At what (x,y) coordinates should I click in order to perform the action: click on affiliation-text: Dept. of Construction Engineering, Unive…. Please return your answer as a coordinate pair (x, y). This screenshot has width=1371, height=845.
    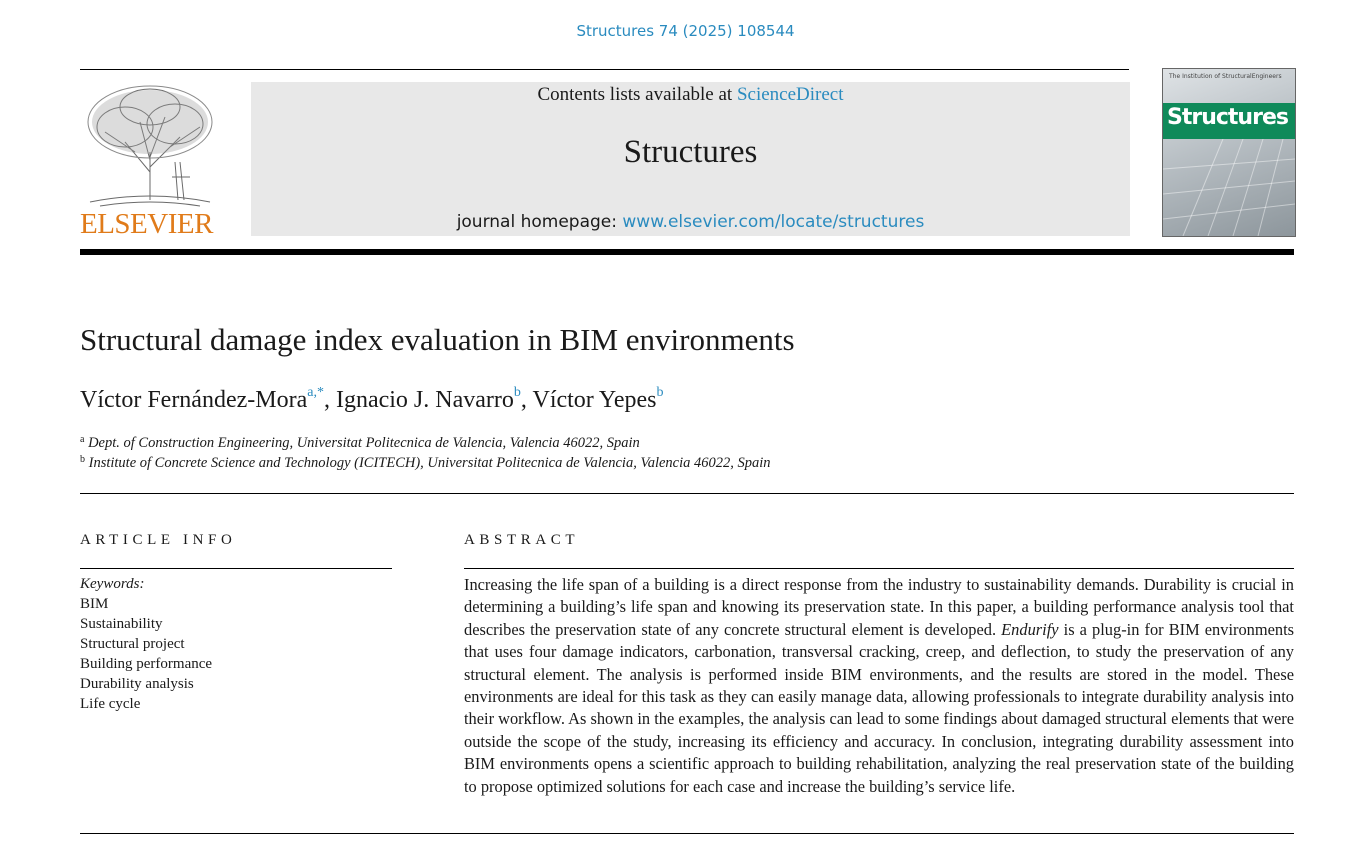
    Looking at the image, I should click on (364, 443).